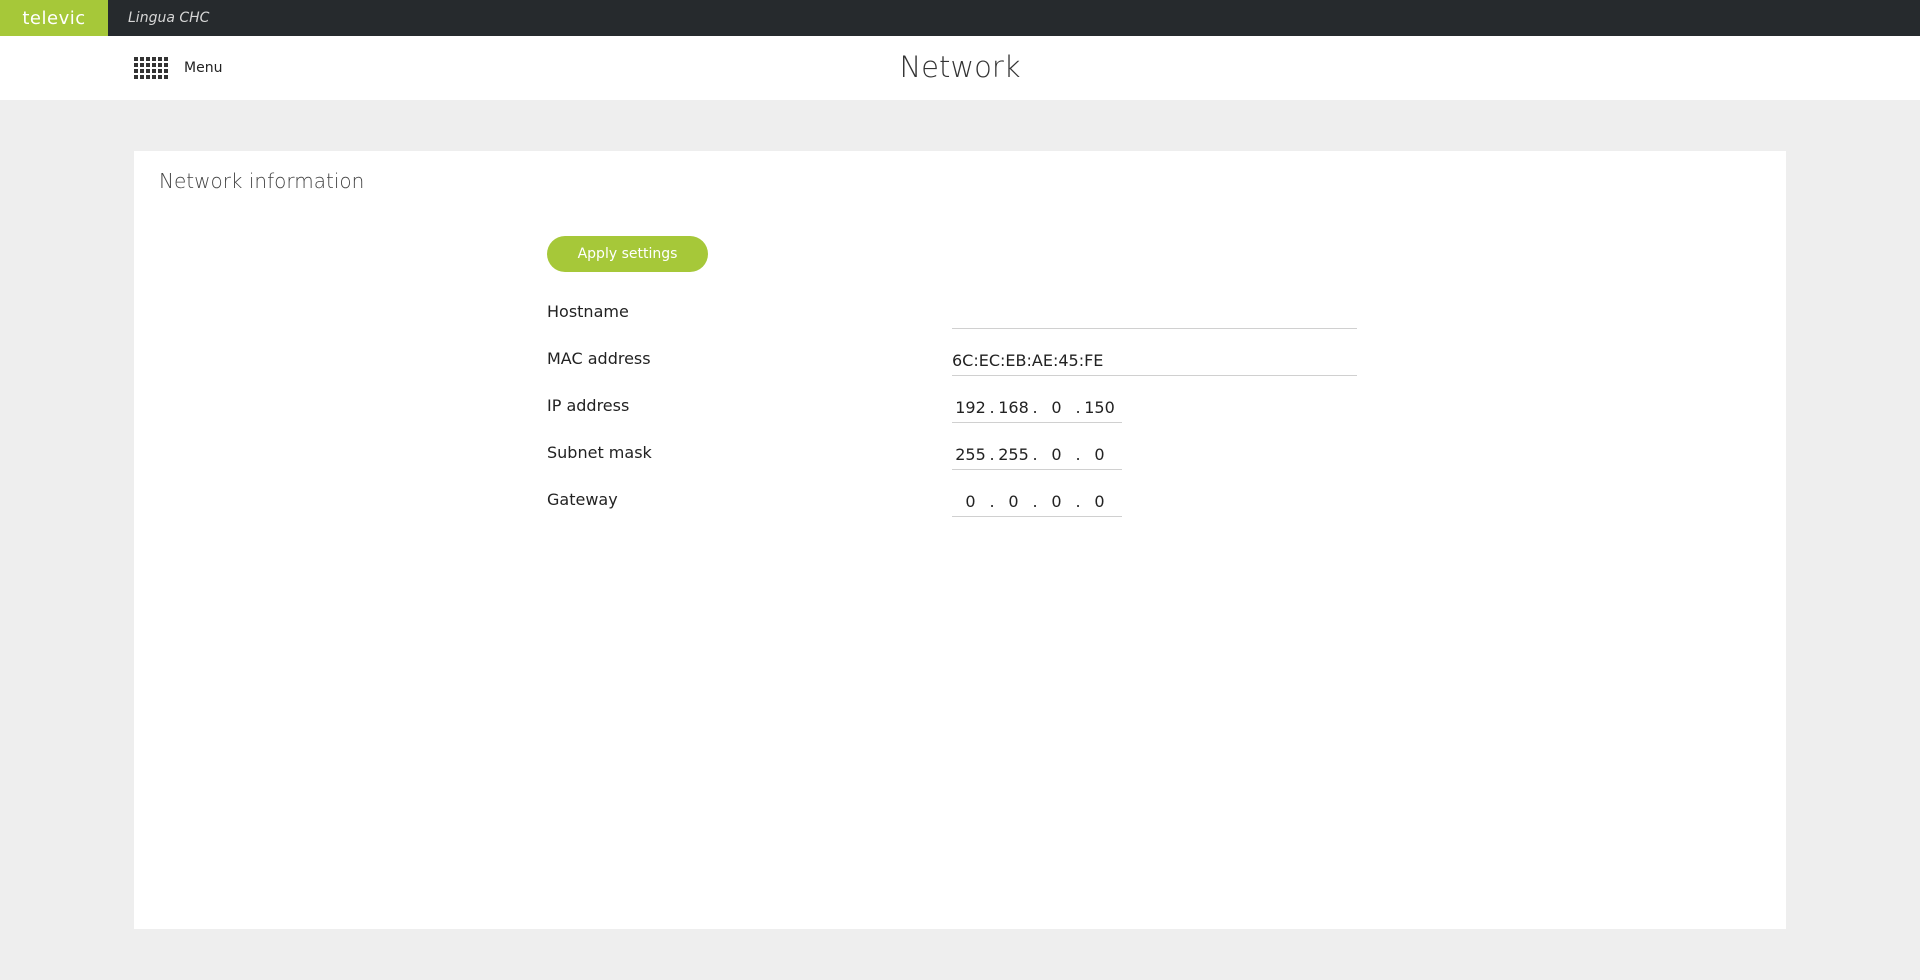 The image size is (1920, 980). What do you see at coordinates (970, 454) in the screenshot?
I see `subnet-octet-1: 255` at bounding box center [970, 454].